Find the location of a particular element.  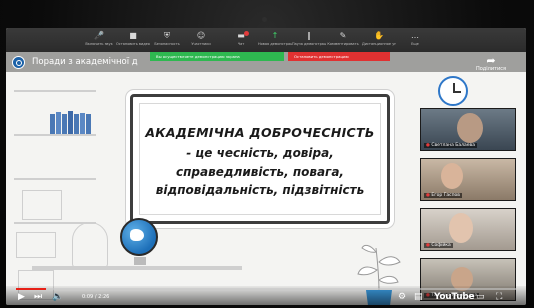

cast-icon: ▭ is located at coordinates (480, 297).